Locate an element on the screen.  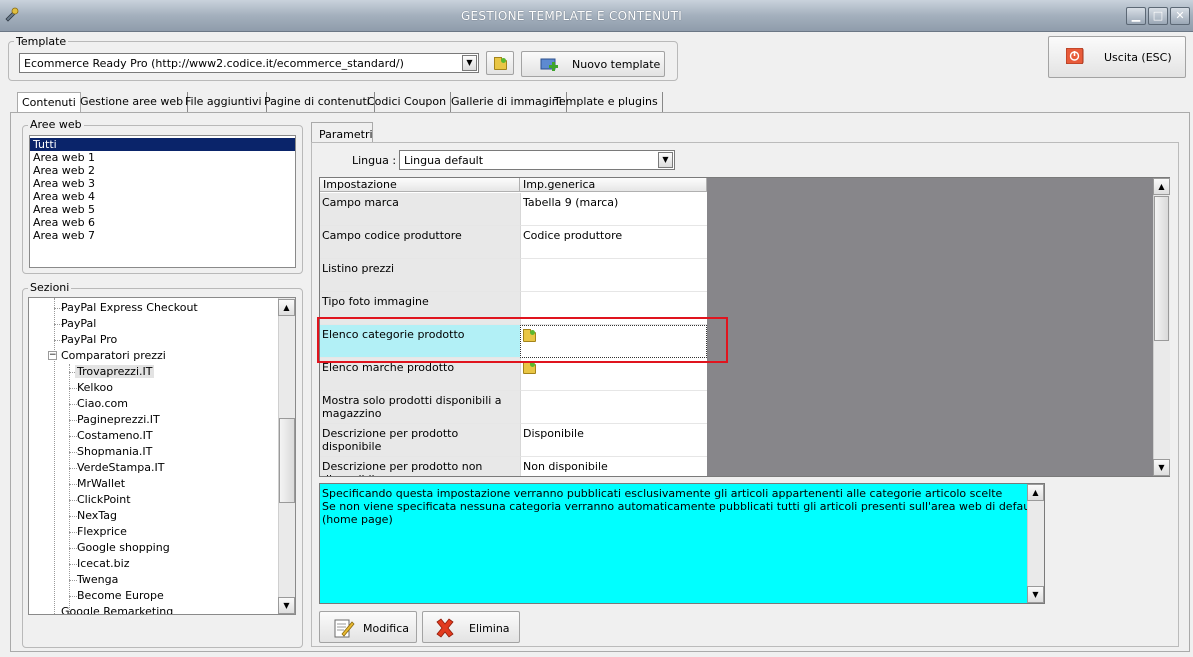
list-item: Area web 2 is located at coordinates (162, 170).